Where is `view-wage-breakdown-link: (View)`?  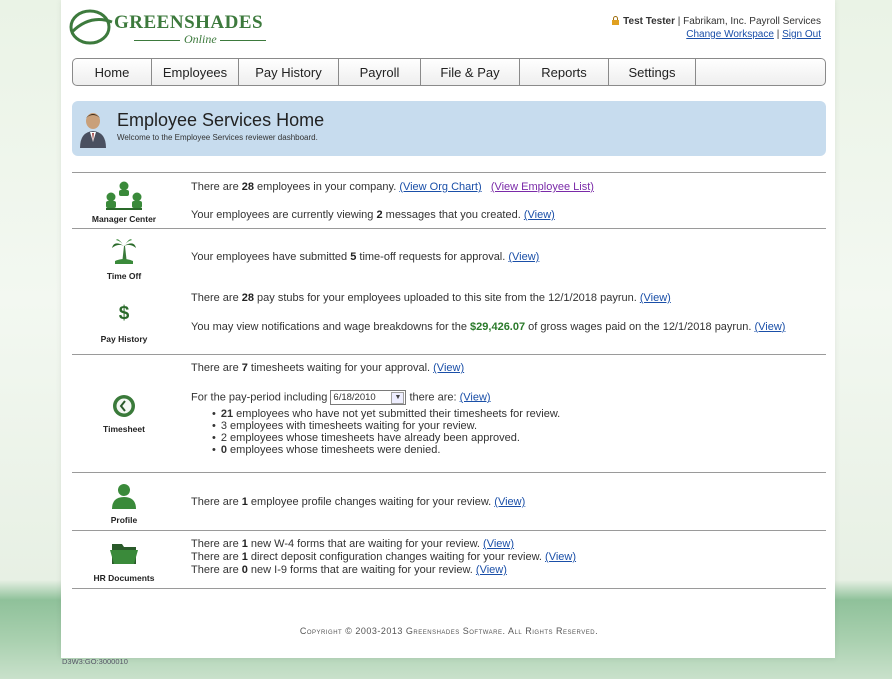
view-wage-breakdown-link: (View) is located at coordinates (769, 327).